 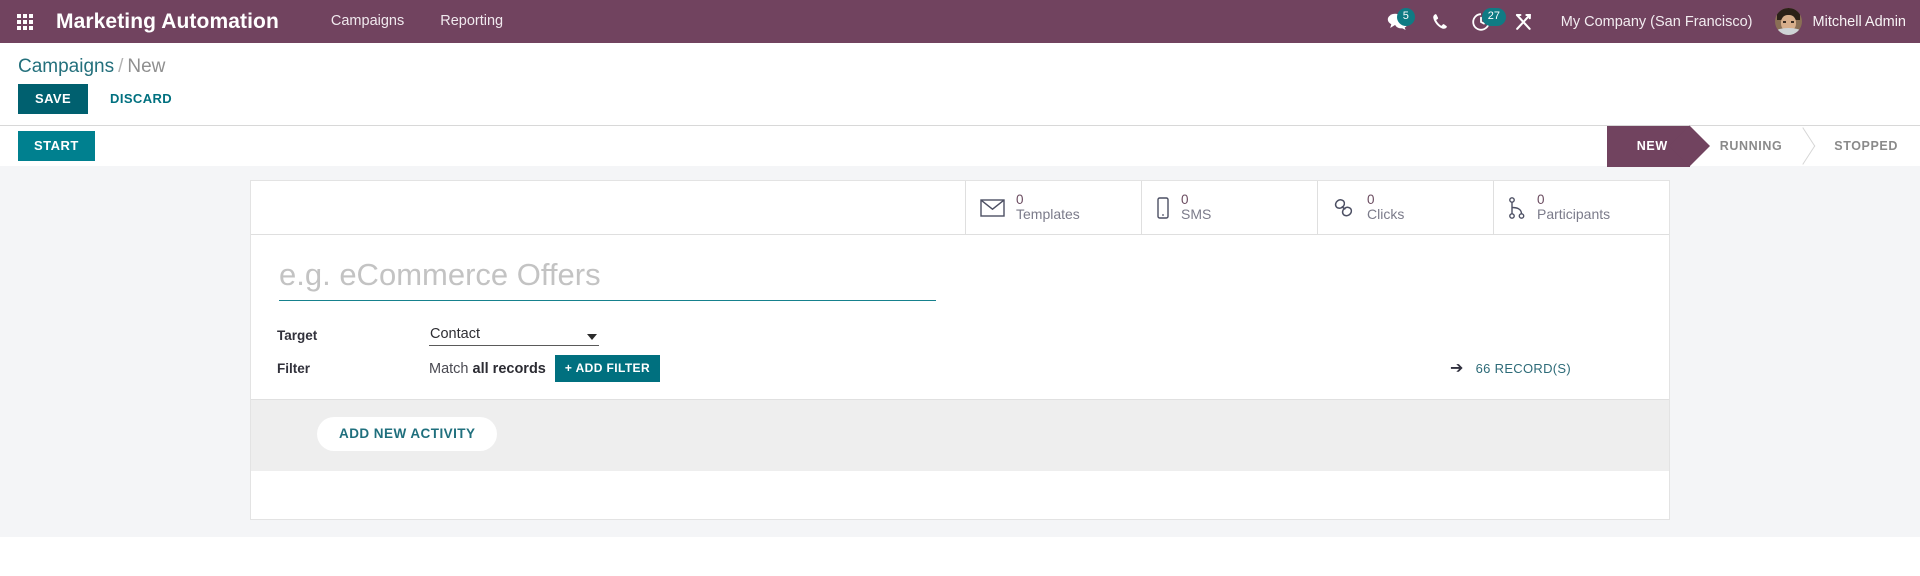 What do you see at coordinates (1456, 368) in the screenshot?
I see `arrow-right-icon: ➔` at bounding box center [1456, 368].